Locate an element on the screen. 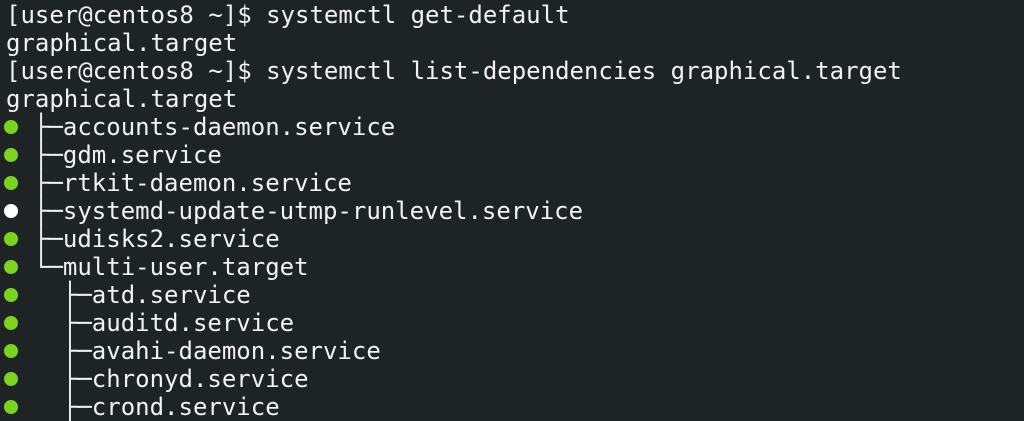 This screenshot has height=421, width=1024. tree-item: ├─auditd.service is located at coordinates (512, 323).